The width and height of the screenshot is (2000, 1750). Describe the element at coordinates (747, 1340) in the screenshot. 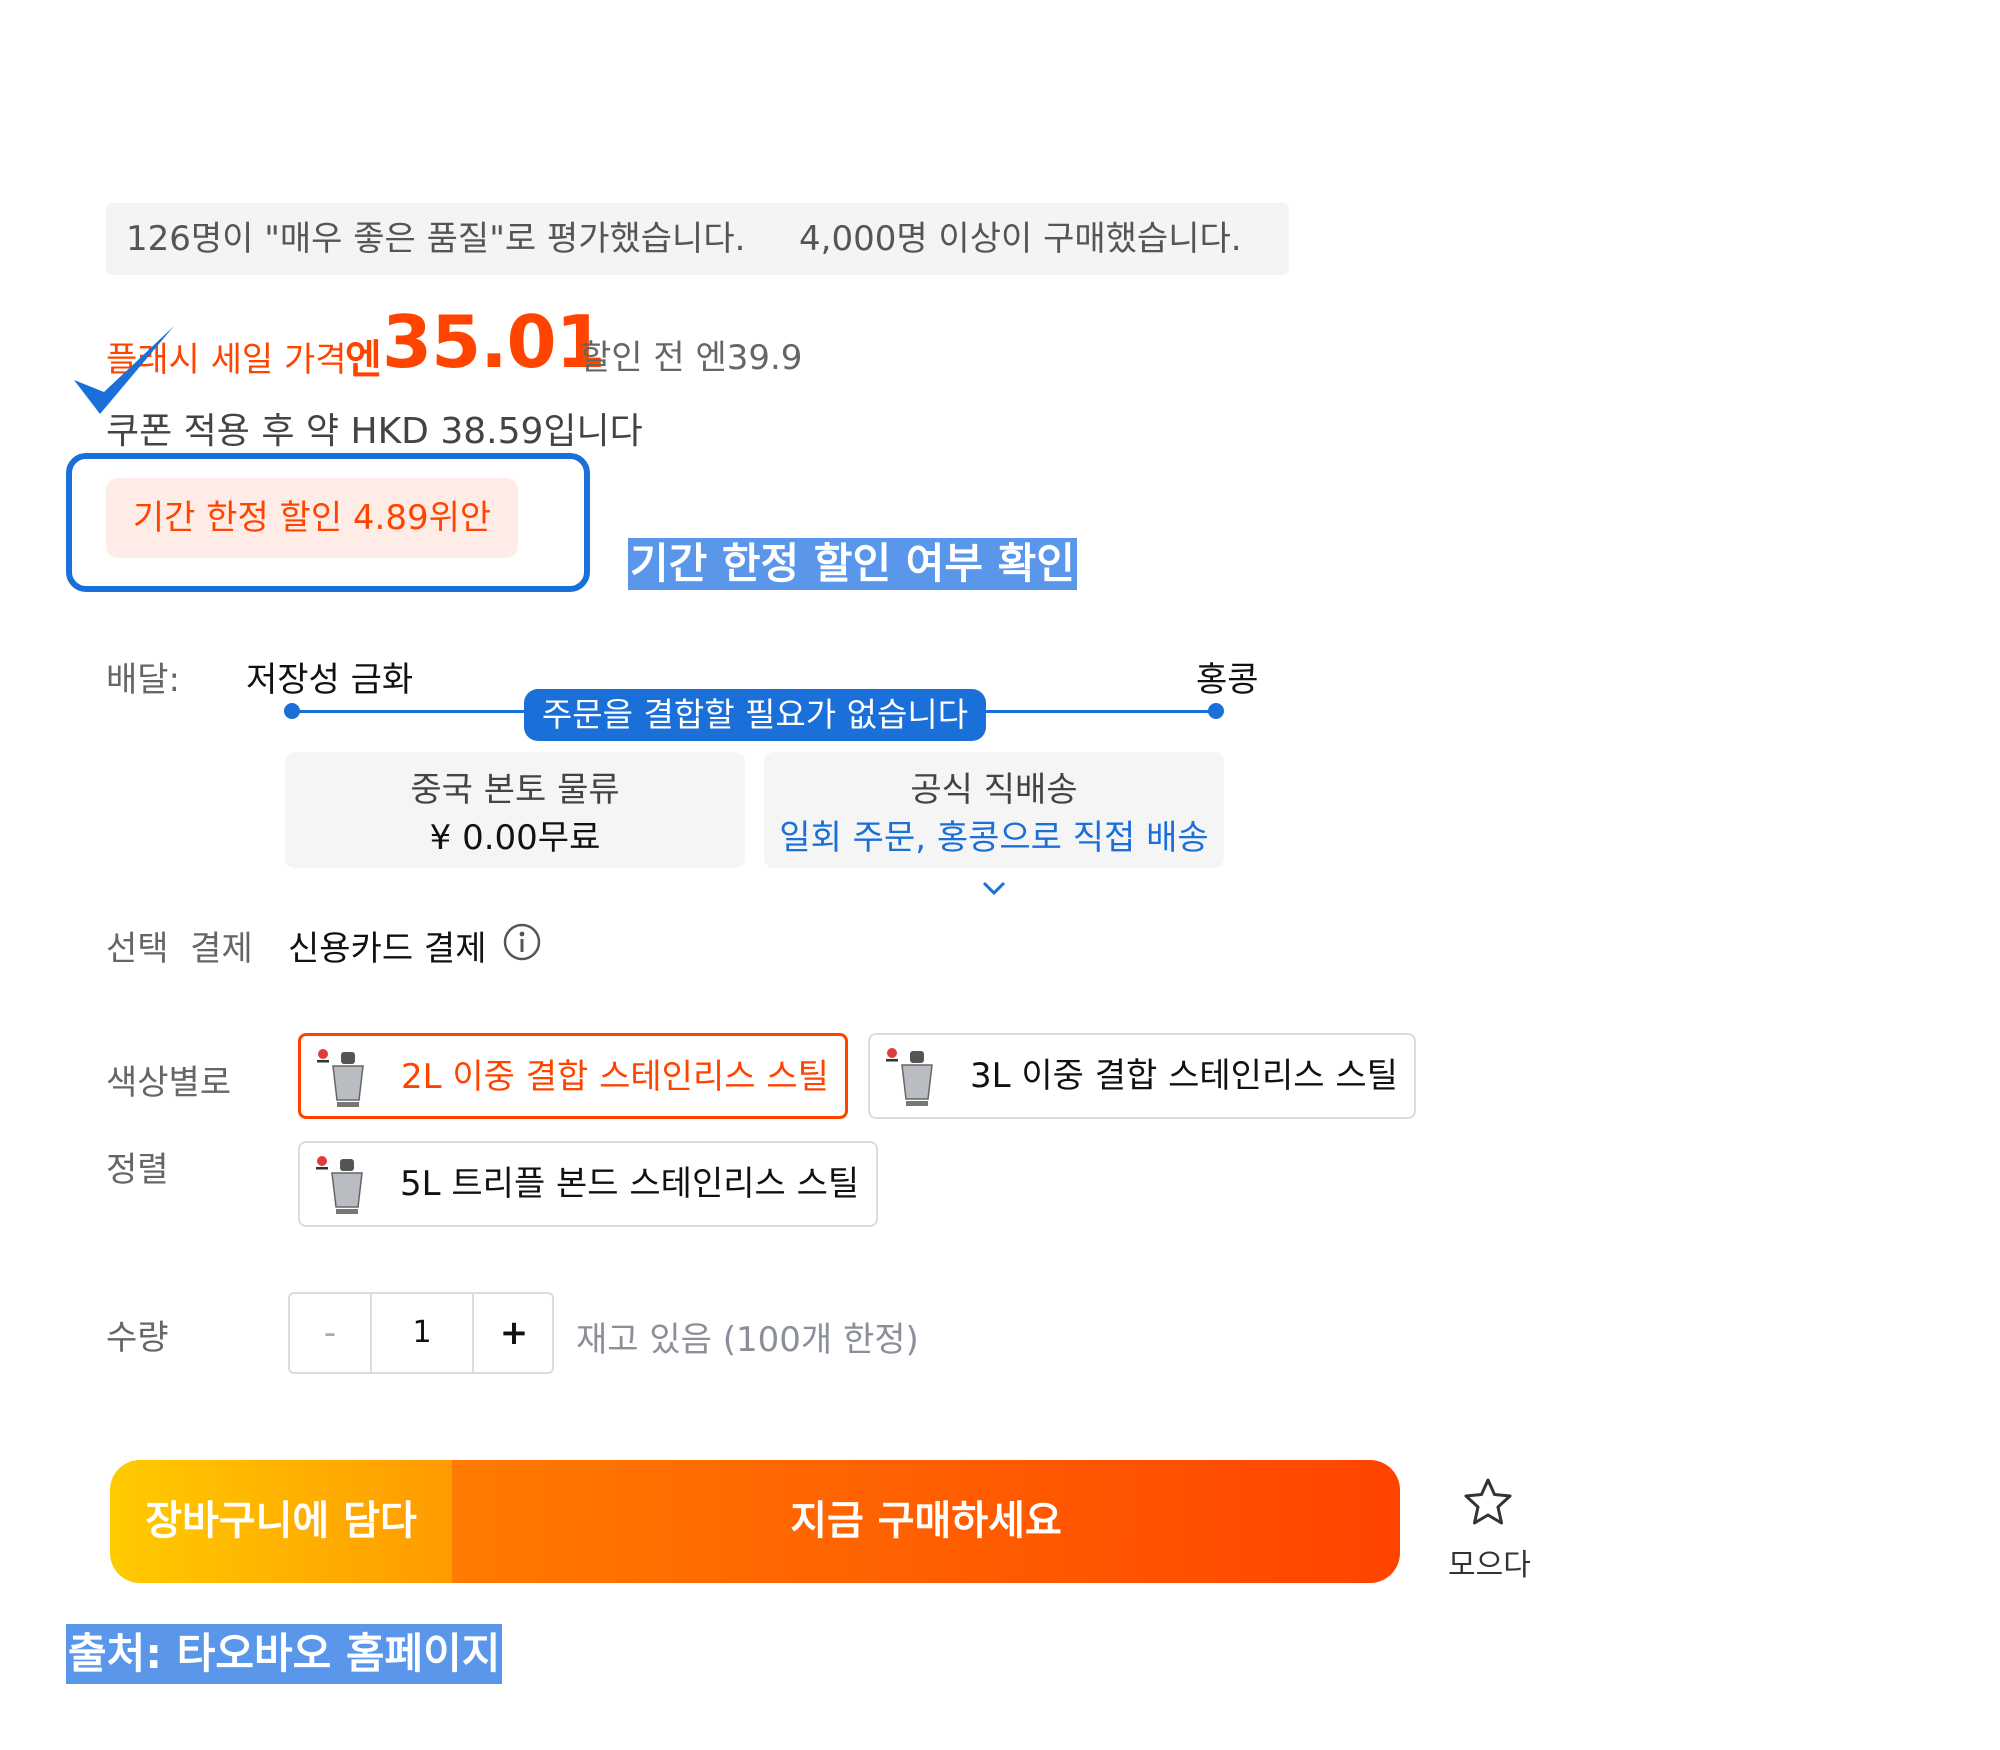

I see `stock-status: 재고 있음 (100개 한정)` at that location.